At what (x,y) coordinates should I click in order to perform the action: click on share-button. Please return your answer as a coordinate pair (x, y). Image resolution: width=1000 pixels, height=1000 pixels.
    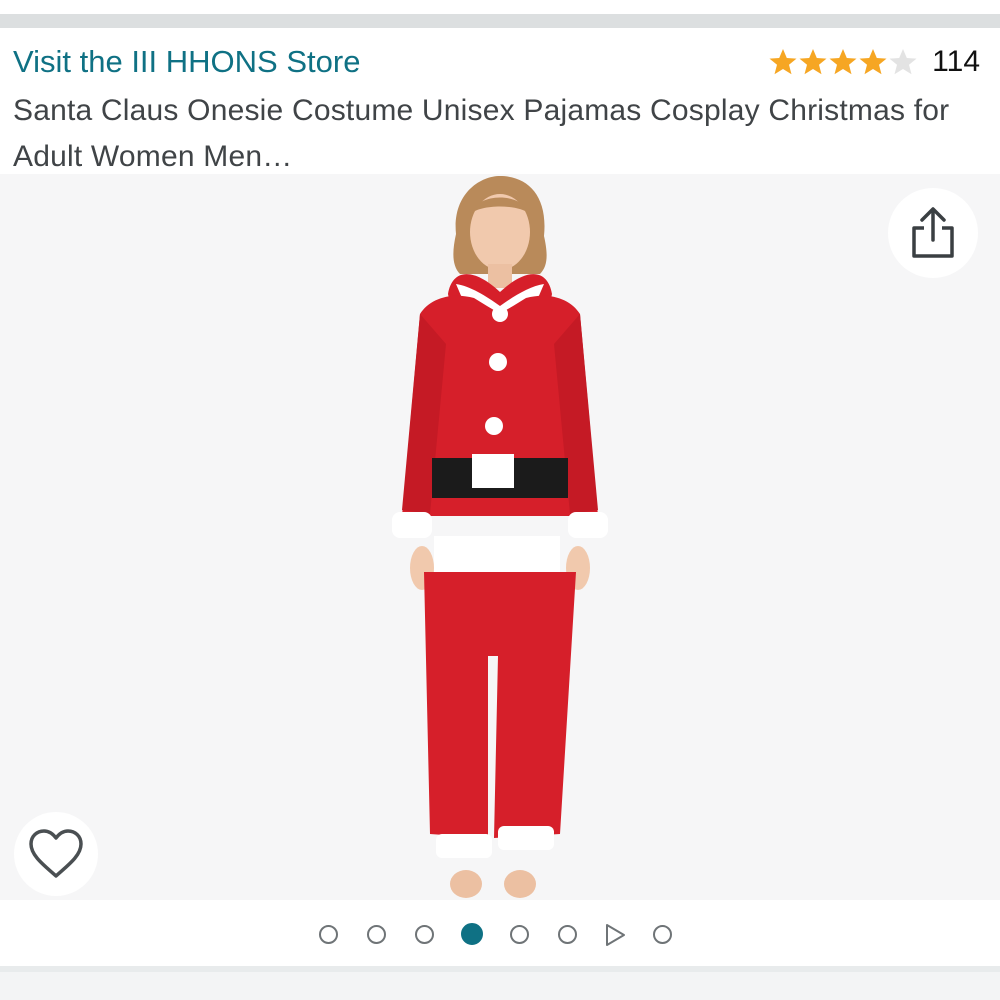
    Looking at the image, I should click on (933, 233).